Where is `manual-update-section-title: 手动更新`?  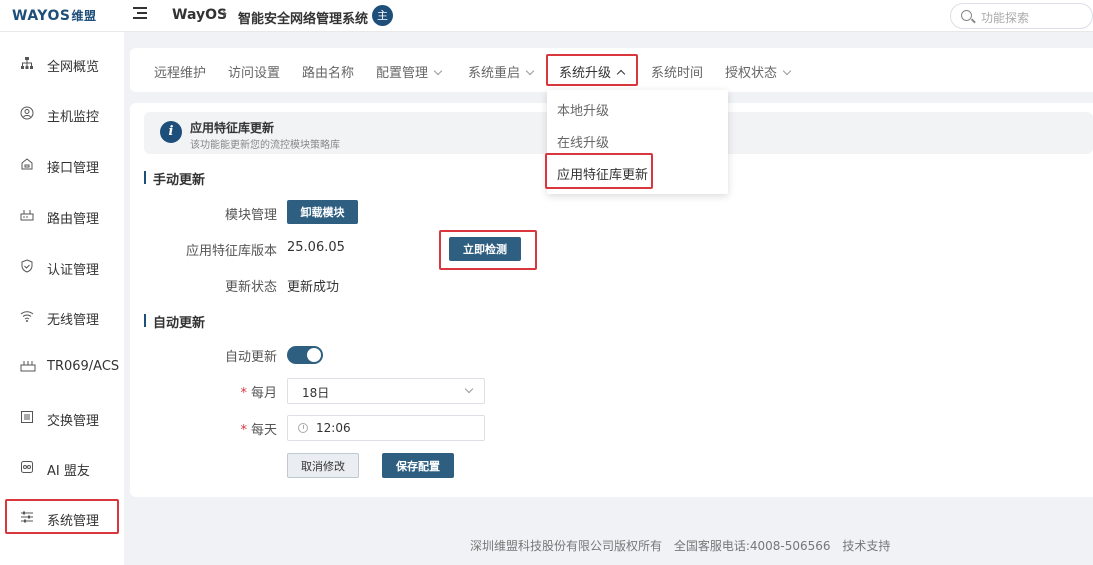 manual-update-section-title: 手动更新 is located at coordinates (174, 178).